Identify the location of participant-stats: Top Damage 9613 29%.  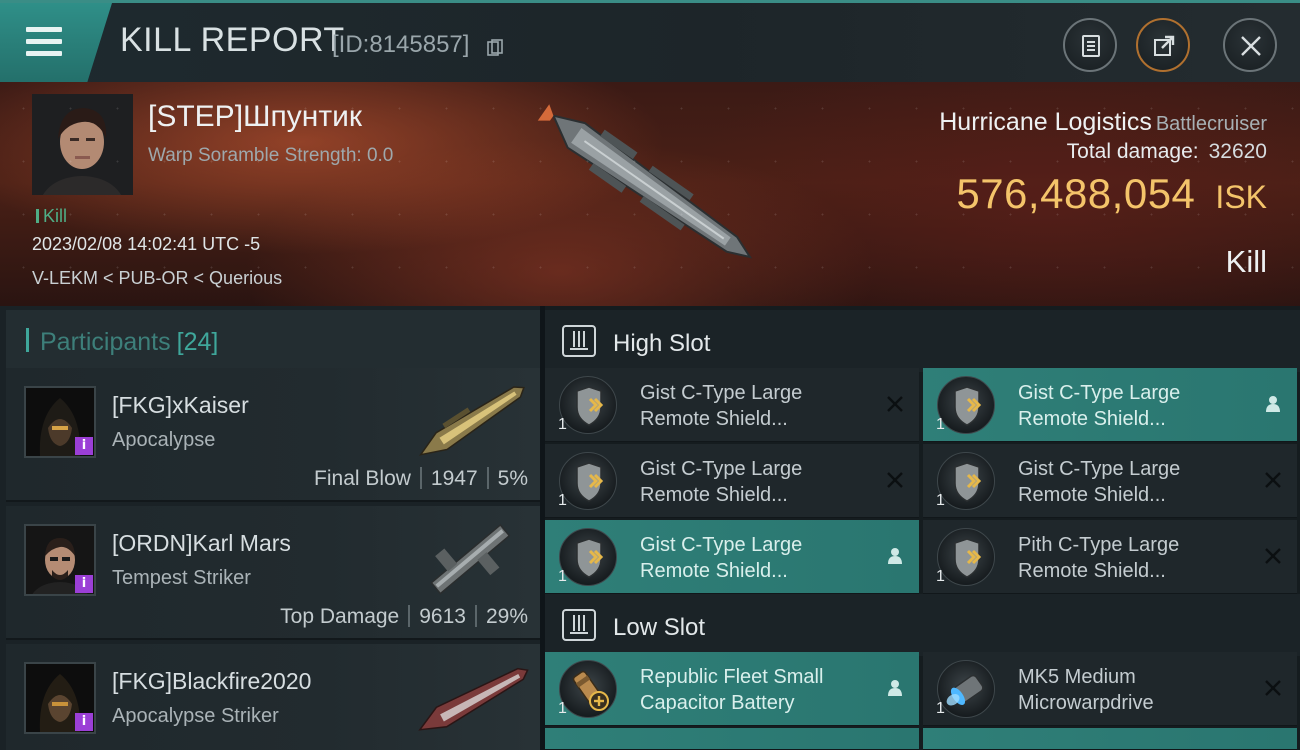
(404, 617).